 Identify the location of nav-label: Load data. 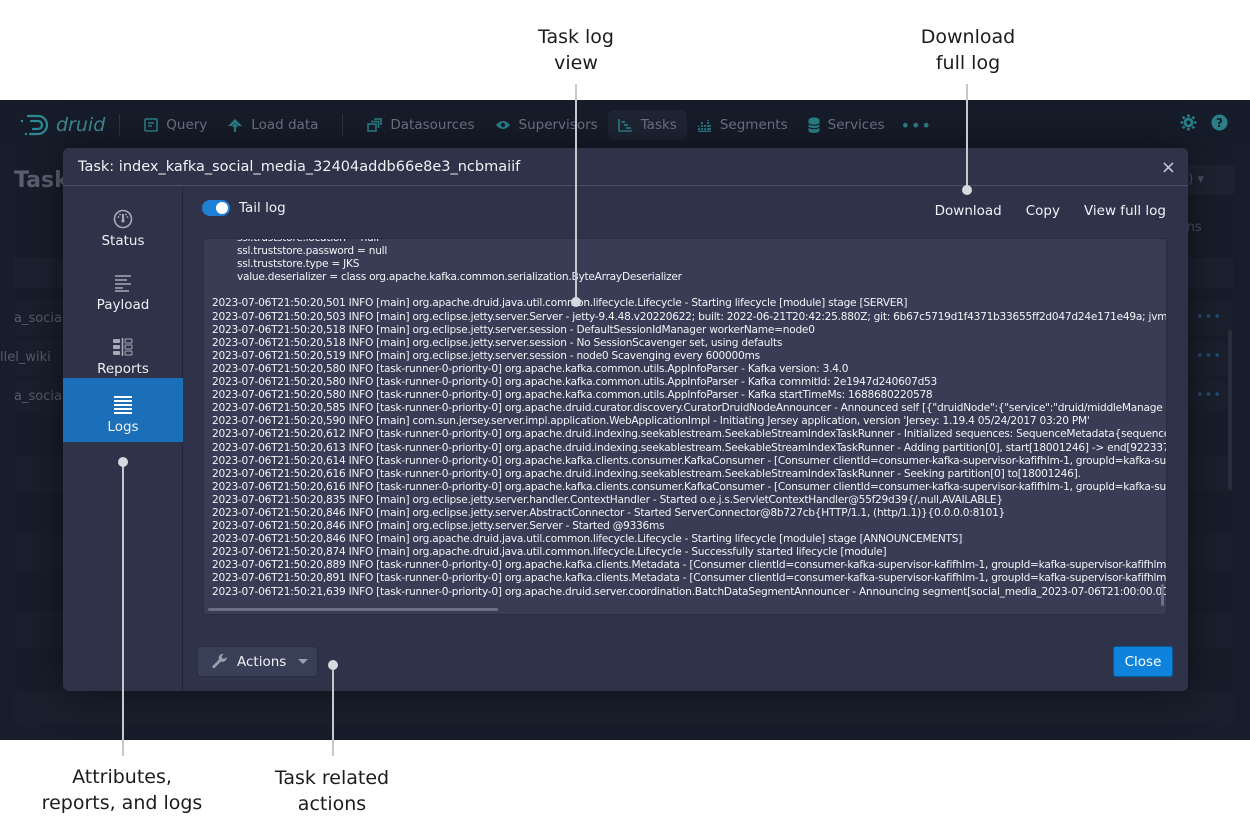
(285, 125).